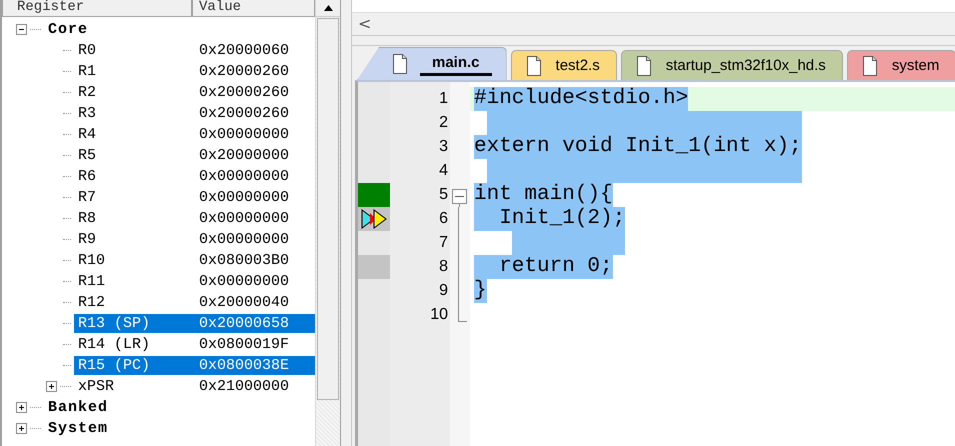  I want to click on register-row: R5 0x20000000, so click(194, 155).